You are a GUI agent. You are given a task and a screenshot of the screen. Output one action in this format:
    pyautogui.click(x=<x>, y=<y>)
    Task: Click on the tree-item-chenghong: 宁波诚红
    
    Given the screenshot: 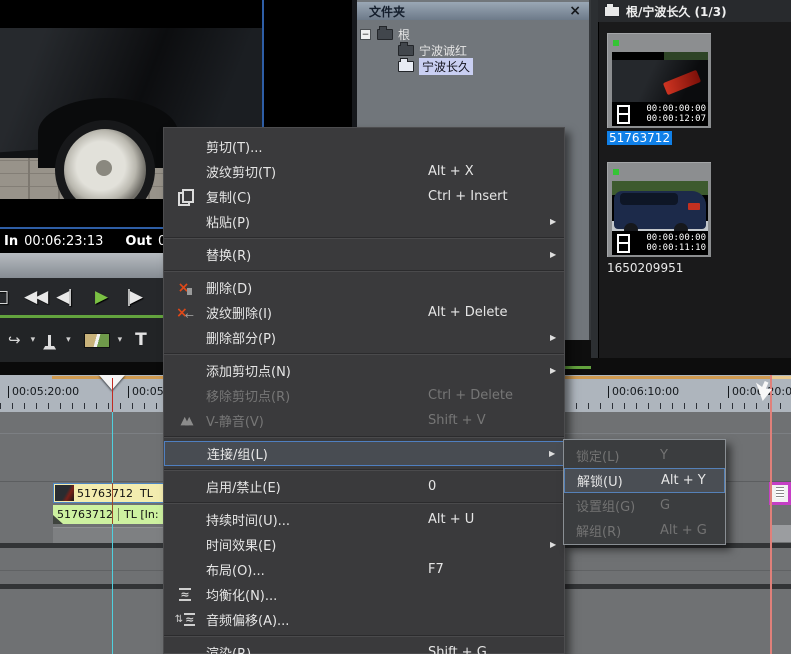 What is the action you would take?
    pyautogui.click(x=430, y=50)
    